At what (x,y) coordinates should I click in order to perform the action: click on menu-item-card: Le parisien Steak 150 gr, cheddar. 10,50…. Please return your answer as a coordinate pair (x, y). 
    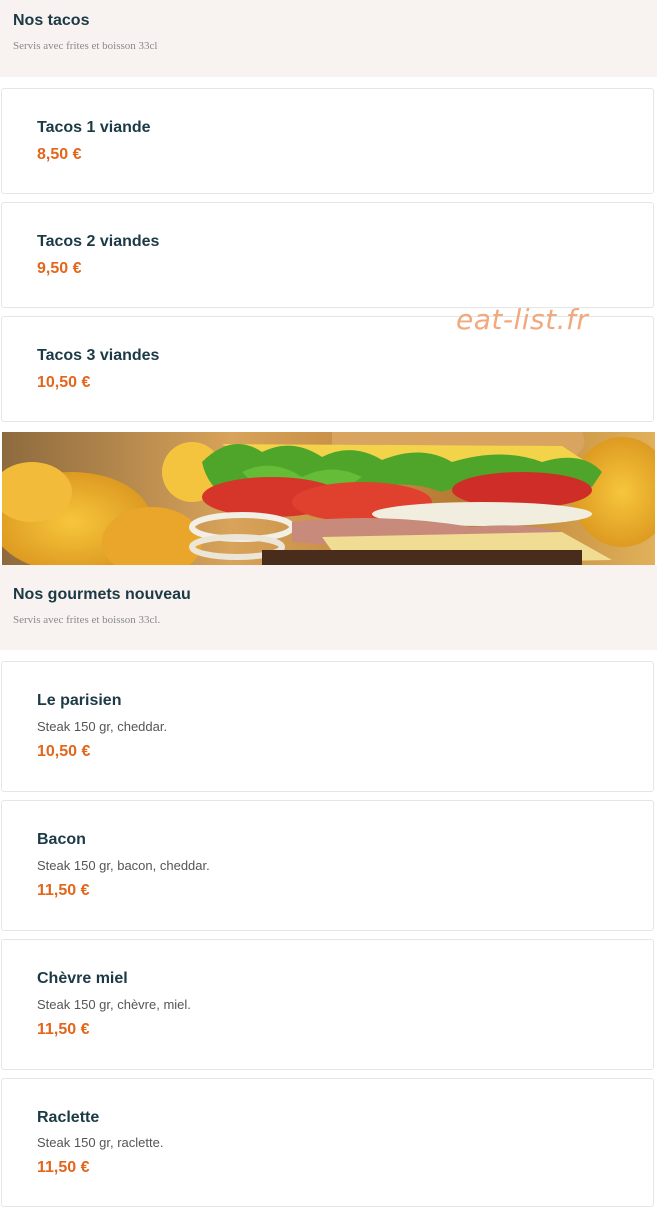
    Looking at the image, I should click on (327, 726).